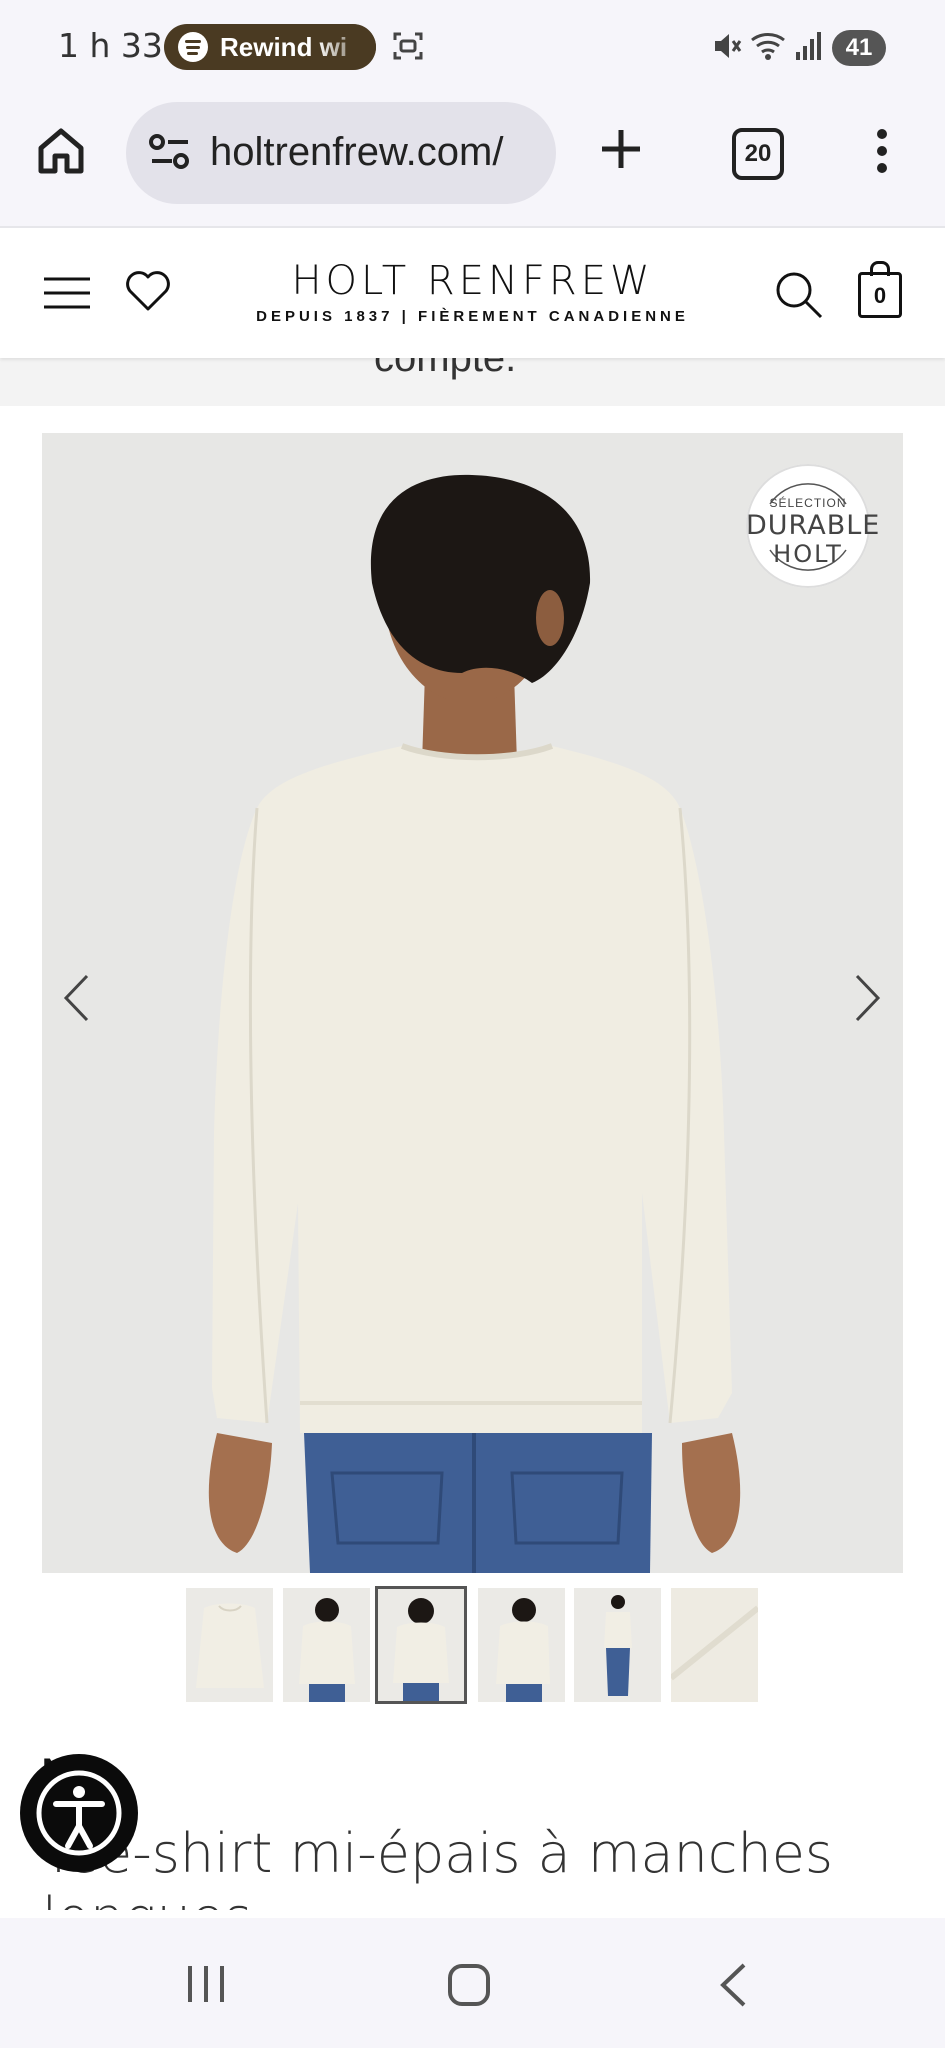 This screenshot has width=945, height=2048. What do you see at coordinates (445, 369) in the screenshot?
I see `account-banner-text: compte.` at bounding box center [445, 369].